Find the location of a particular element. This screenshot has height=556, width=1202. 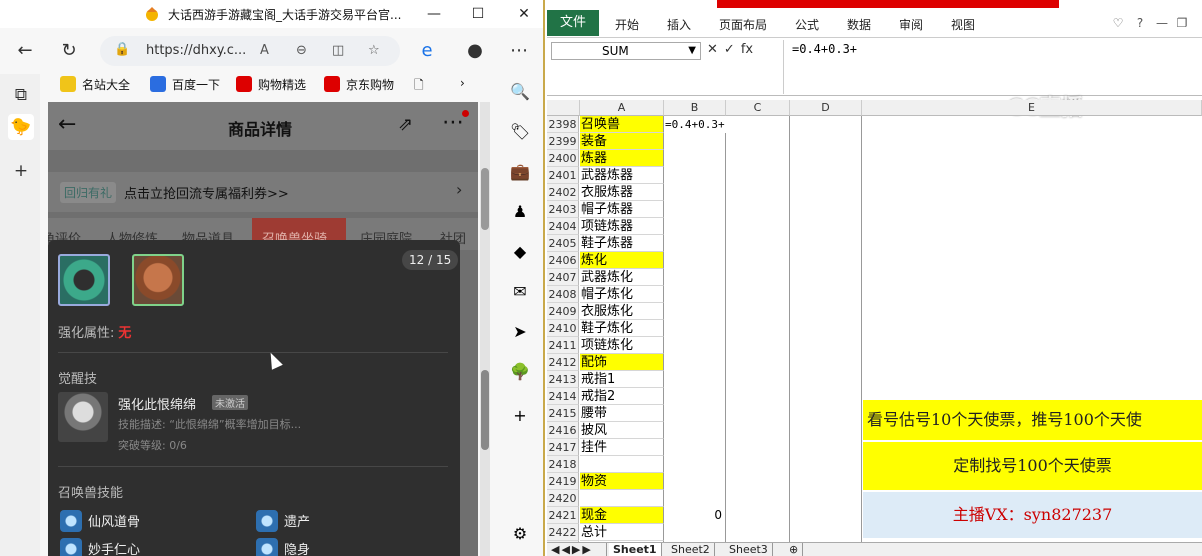

outlook-icon: ✉ is located at coordinates (520, 292).